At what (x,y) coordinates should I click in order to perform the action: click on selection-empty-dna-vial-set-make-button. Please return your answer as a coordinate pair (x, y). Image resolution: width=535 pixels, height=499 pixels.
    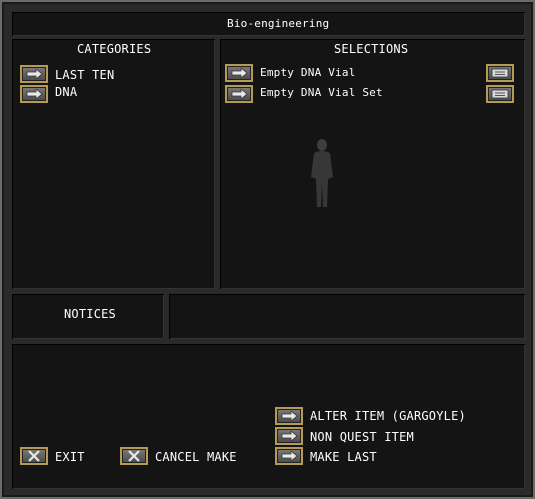
    Looking at the image, I should click on (239, 94).